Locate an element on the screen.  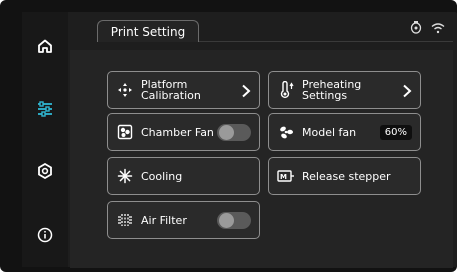
chamber-fan-label: Chamber Fan is located at coordinates (177, 132).